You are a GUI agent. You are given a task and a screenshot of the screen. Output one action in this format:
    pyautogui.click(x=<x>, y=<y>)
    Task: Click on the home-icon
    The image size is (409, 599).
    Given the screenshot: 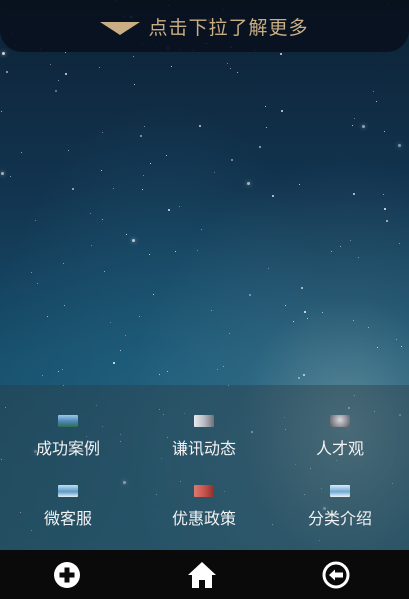 What is the action you would take?
    pyautogui.click(x=202, y=574)
    